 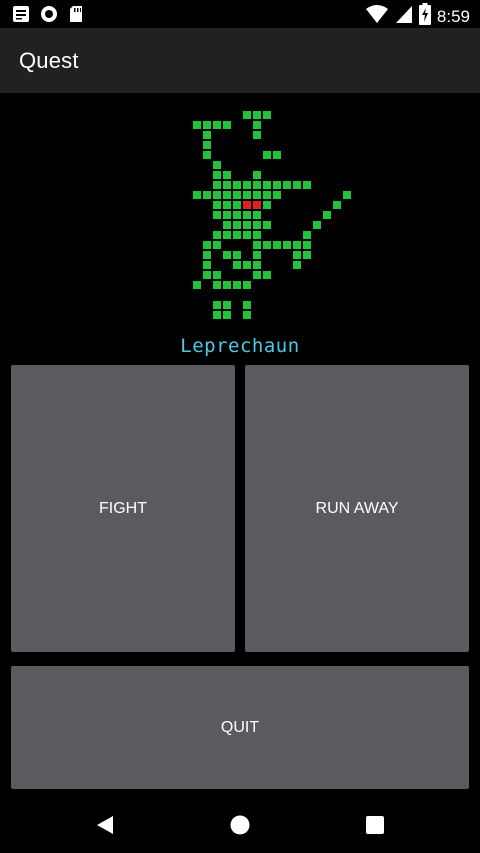 I want to click on wifi-icon, so click(x=377, y=16).